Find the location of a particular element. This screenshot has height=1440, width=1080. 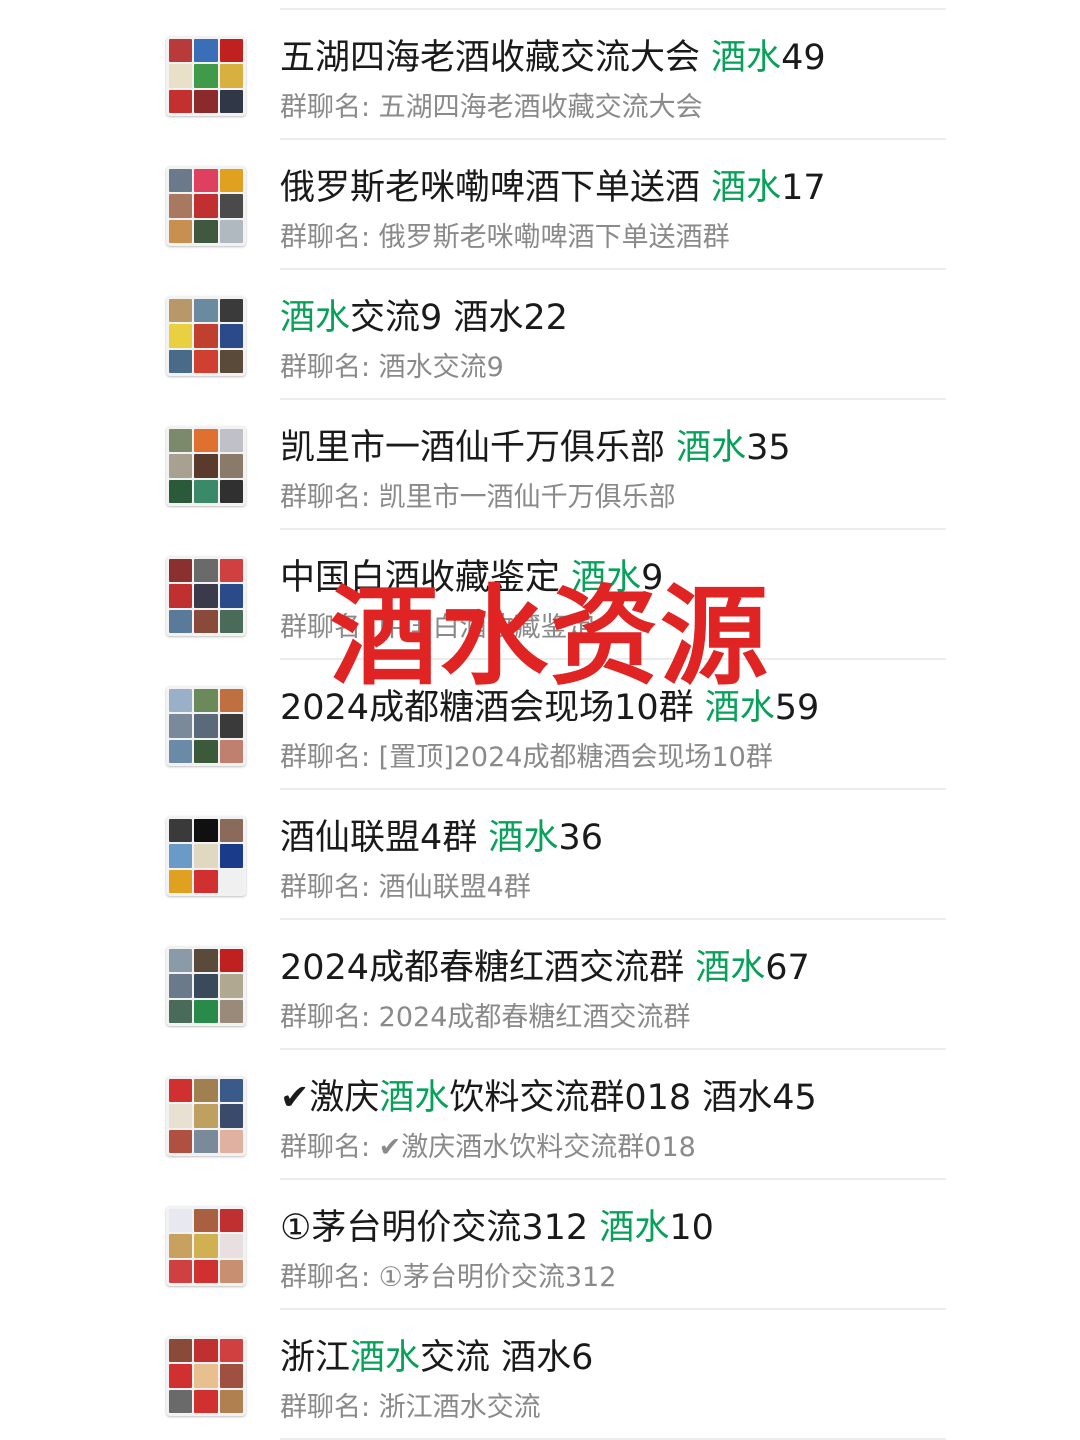

title-text: 10 is located at coordinates (691, 1228).